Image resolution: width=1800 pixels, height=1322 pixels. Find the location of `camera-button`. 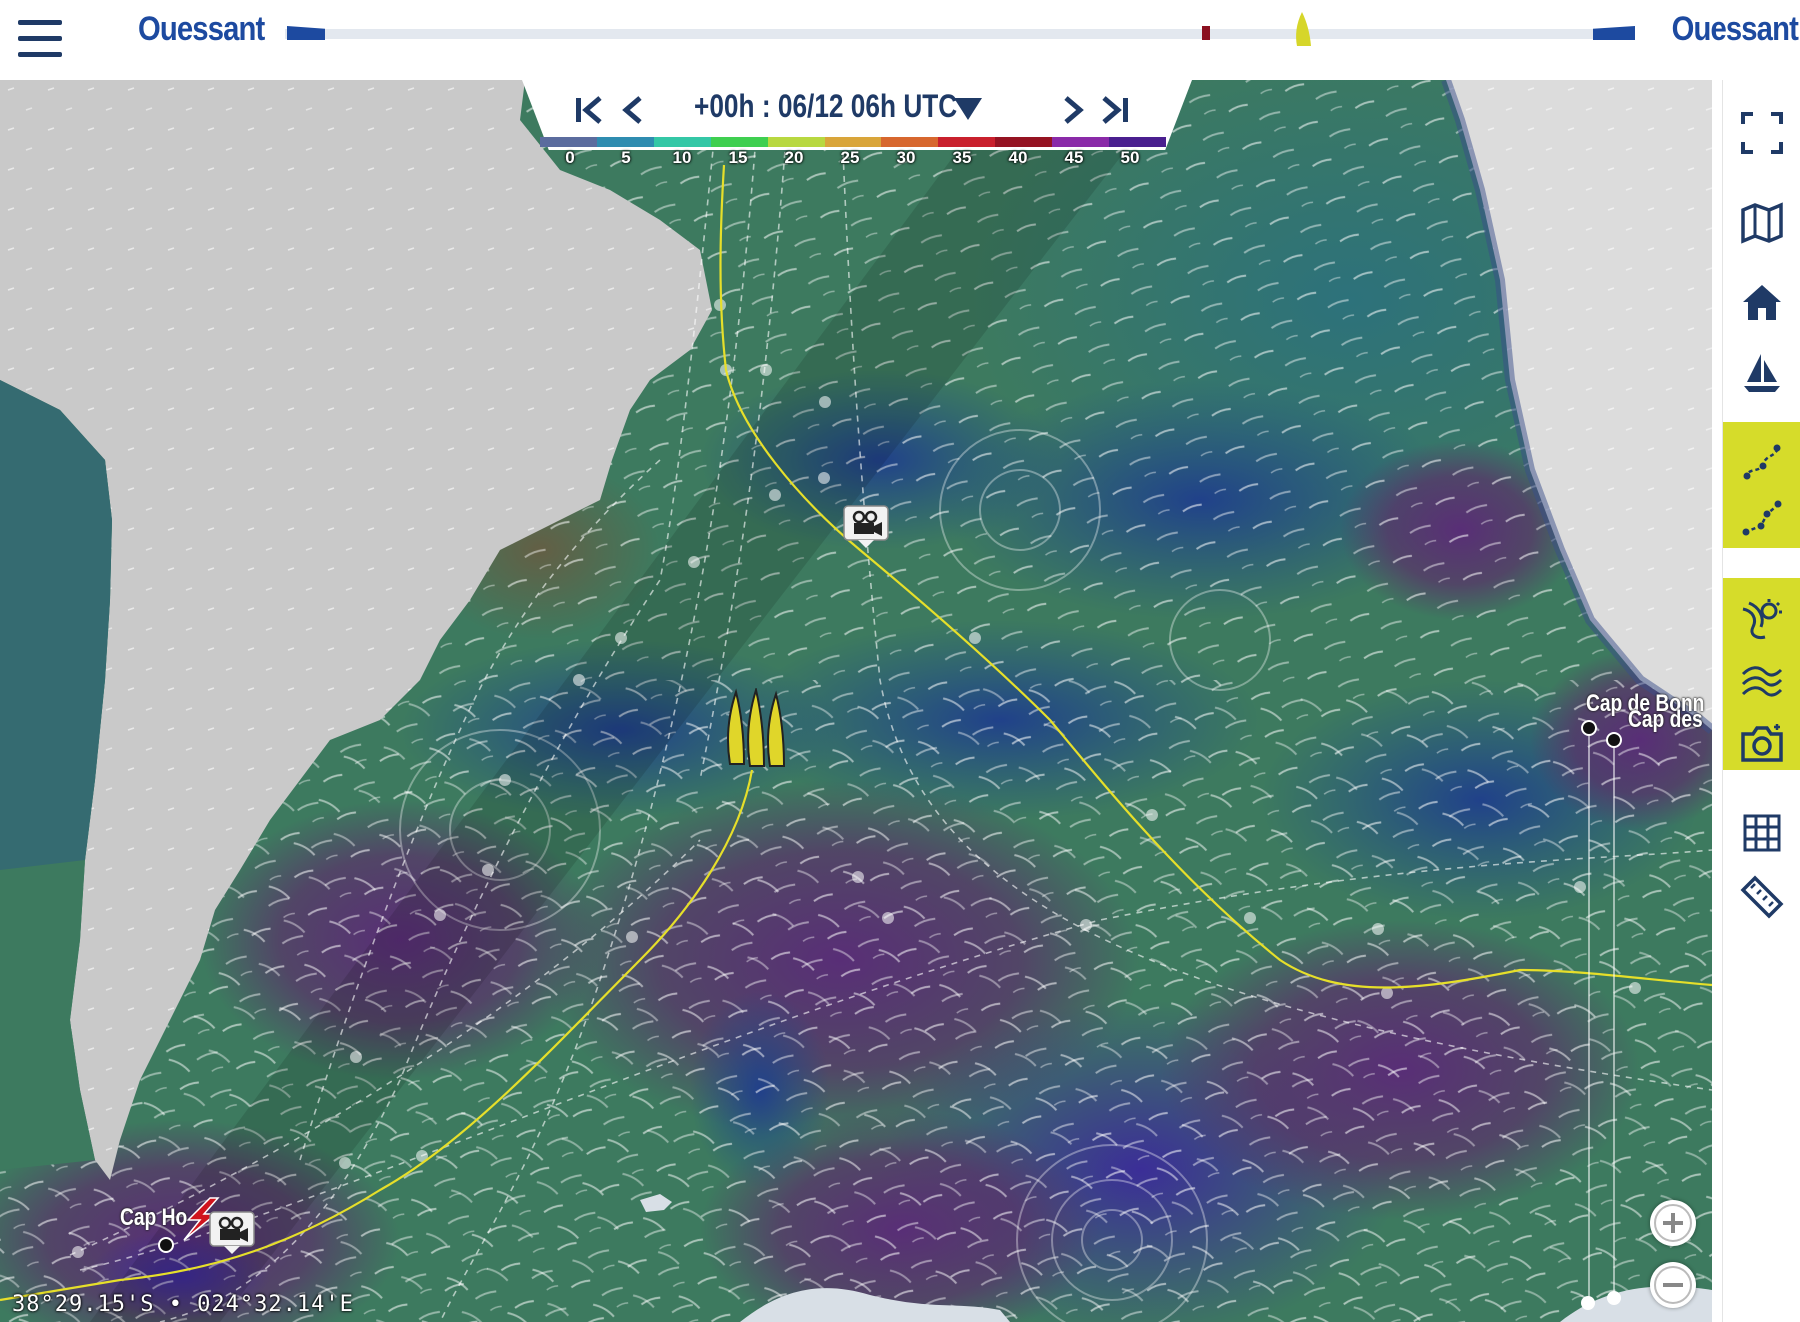

camera-button is located at coordinates (1761, 743).